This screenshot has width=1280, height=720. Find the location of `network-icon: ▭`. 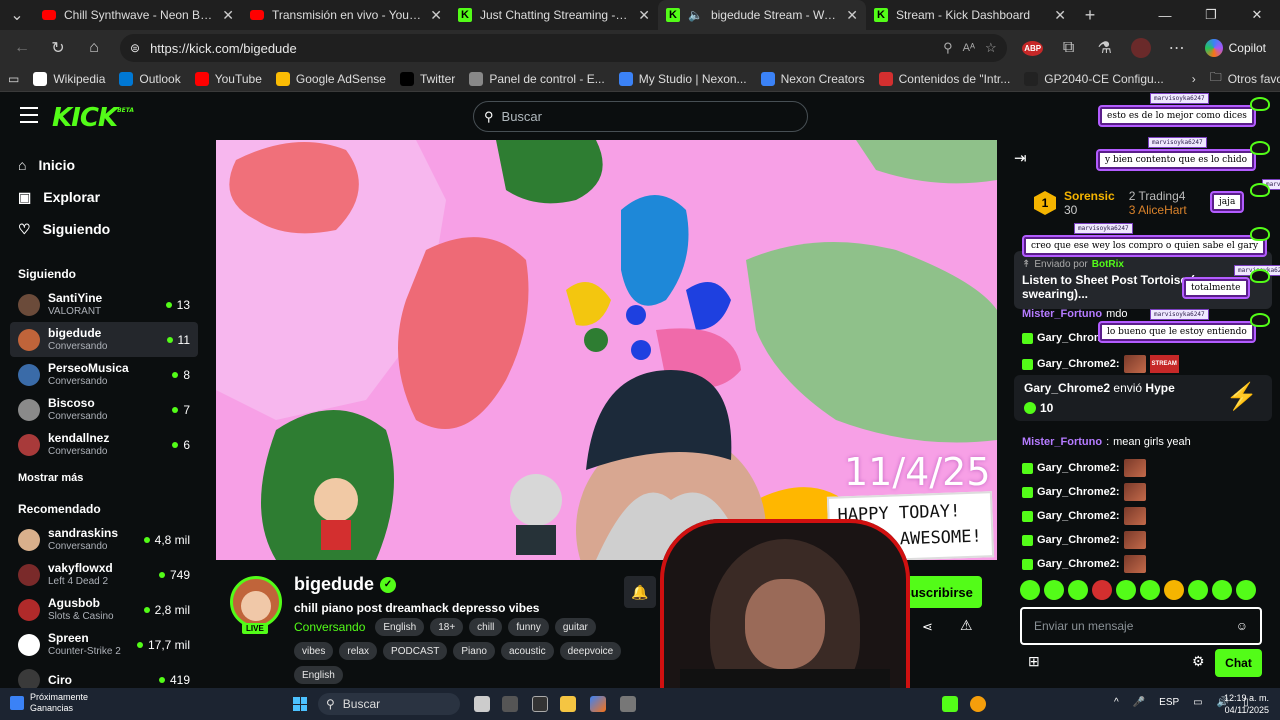

network-icon: ▭ is located at coordinates (1197, 702).